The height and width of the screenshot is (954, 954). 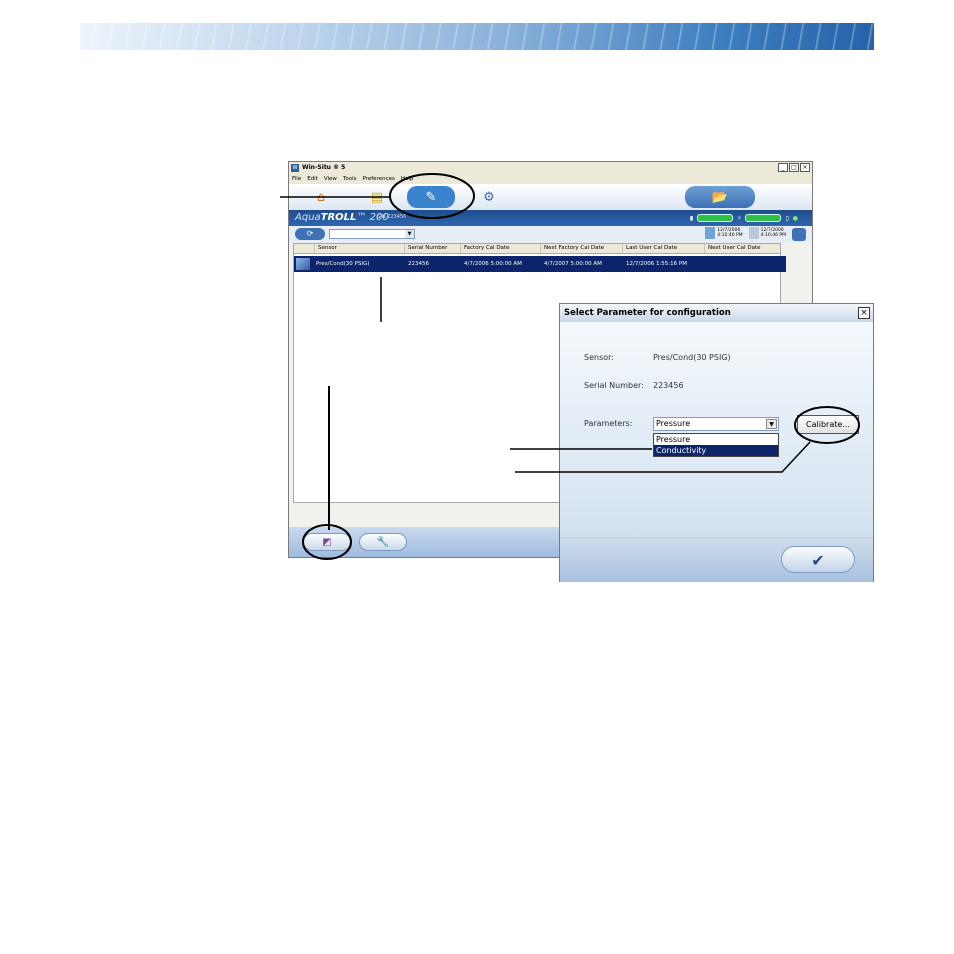 What do you see at coordinates (573, 264) in the screenshot?
I see `cell-next-factory-cal: 4/7/2007 5:00:00 AM` at bounding box center [573, 264].